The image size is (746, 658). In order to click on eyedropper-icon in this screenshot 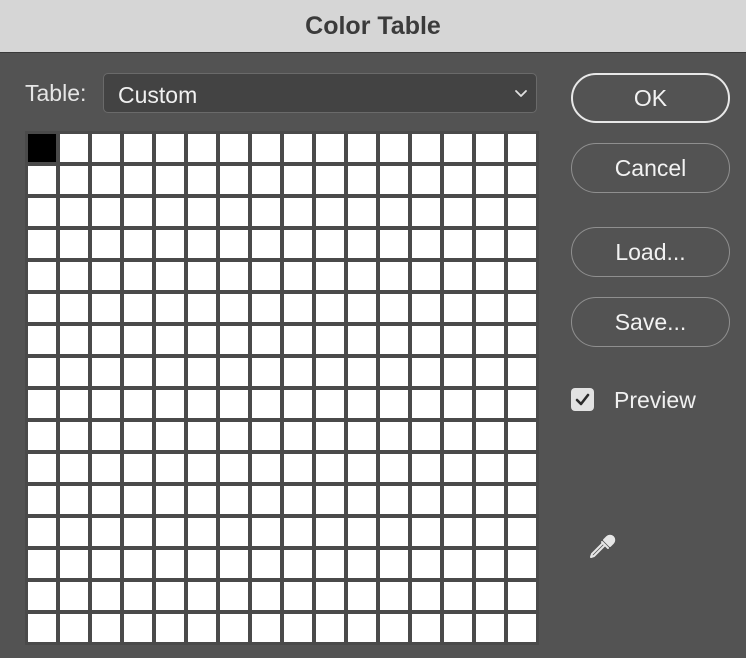, I will do `click(602, 548)`.